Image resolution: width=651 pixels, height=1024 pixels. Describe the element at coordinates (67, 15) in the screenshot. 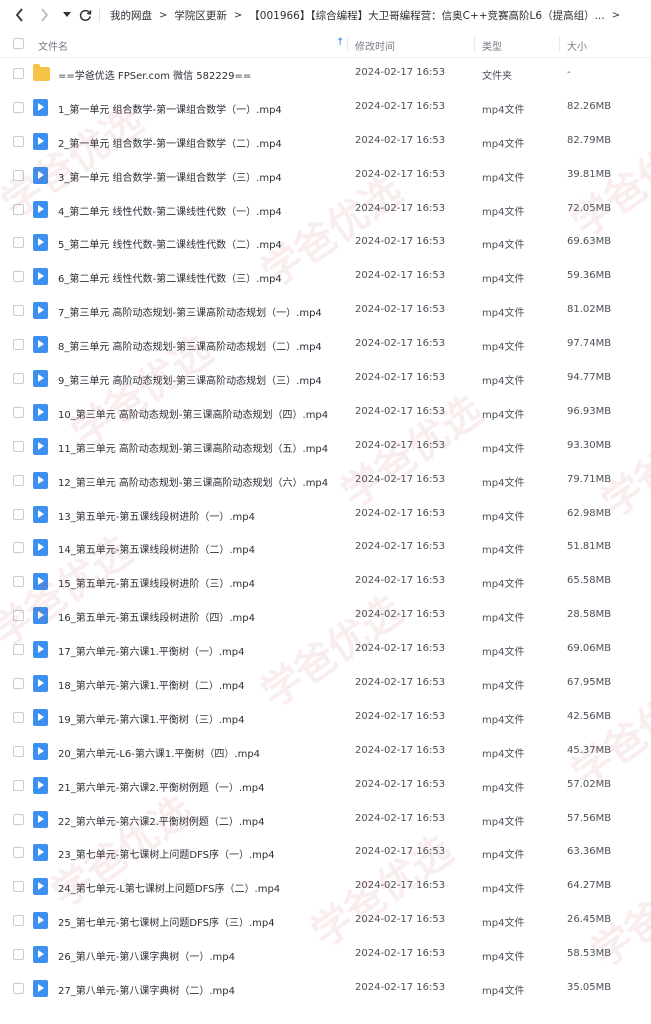

I see `history-dropdown-button` at that location.